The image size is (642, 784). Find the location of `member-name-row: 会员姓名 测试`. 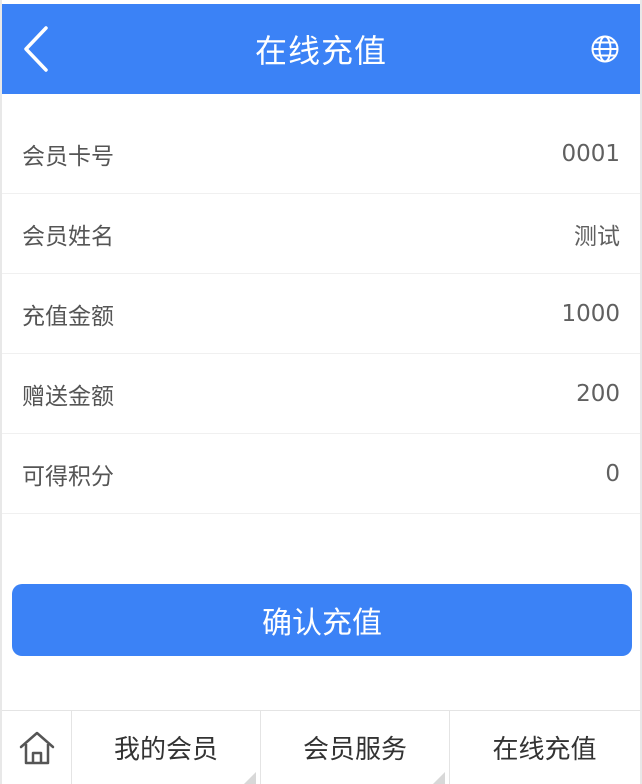

member-name-row: 会员姓名 测试 is located at coordinates (321, 234).